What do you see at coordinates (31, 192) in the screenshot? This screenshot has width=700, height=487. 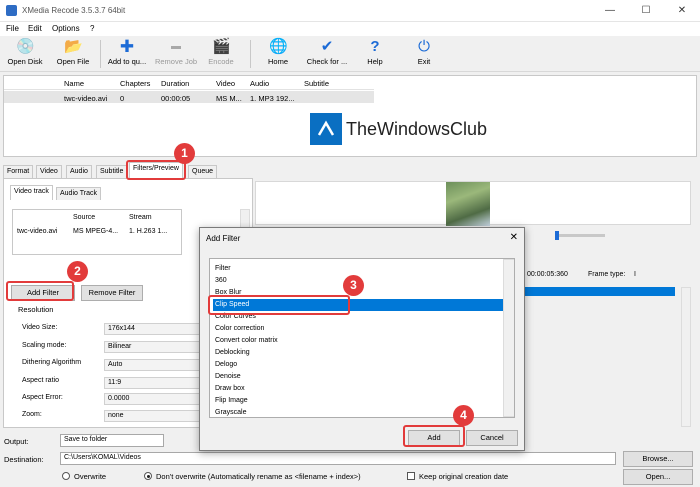 I see `tab-video-track: Video track` at bounding box center [31, 192].